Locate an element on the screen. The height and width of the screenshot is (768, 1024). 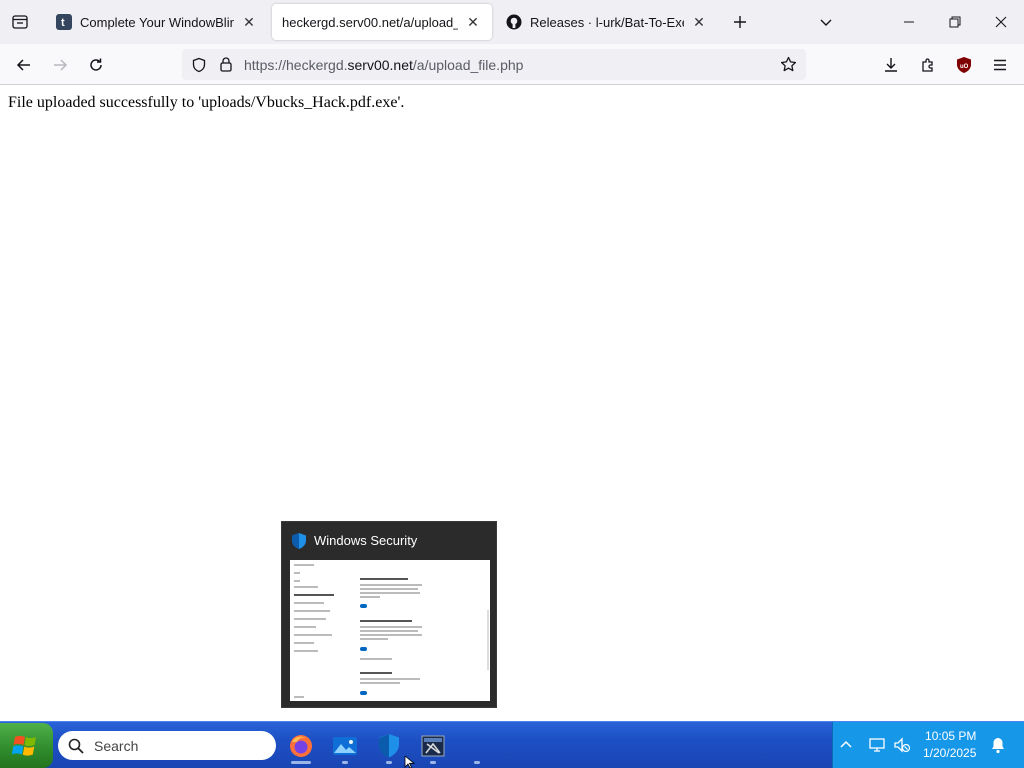
taskbar-app-firefox is located at coordinates (301, 746).